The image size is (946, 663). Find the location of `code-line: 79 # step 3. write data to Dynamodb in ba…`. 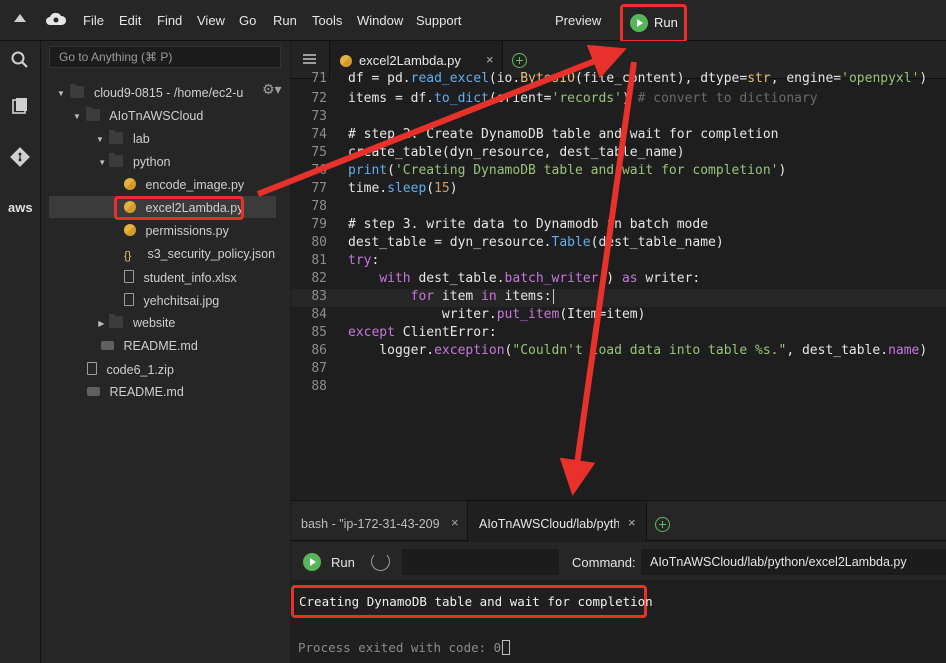

code-line: 79 # step 3. write data to Dynamodb in ba… is located at coordinates (510, 224).